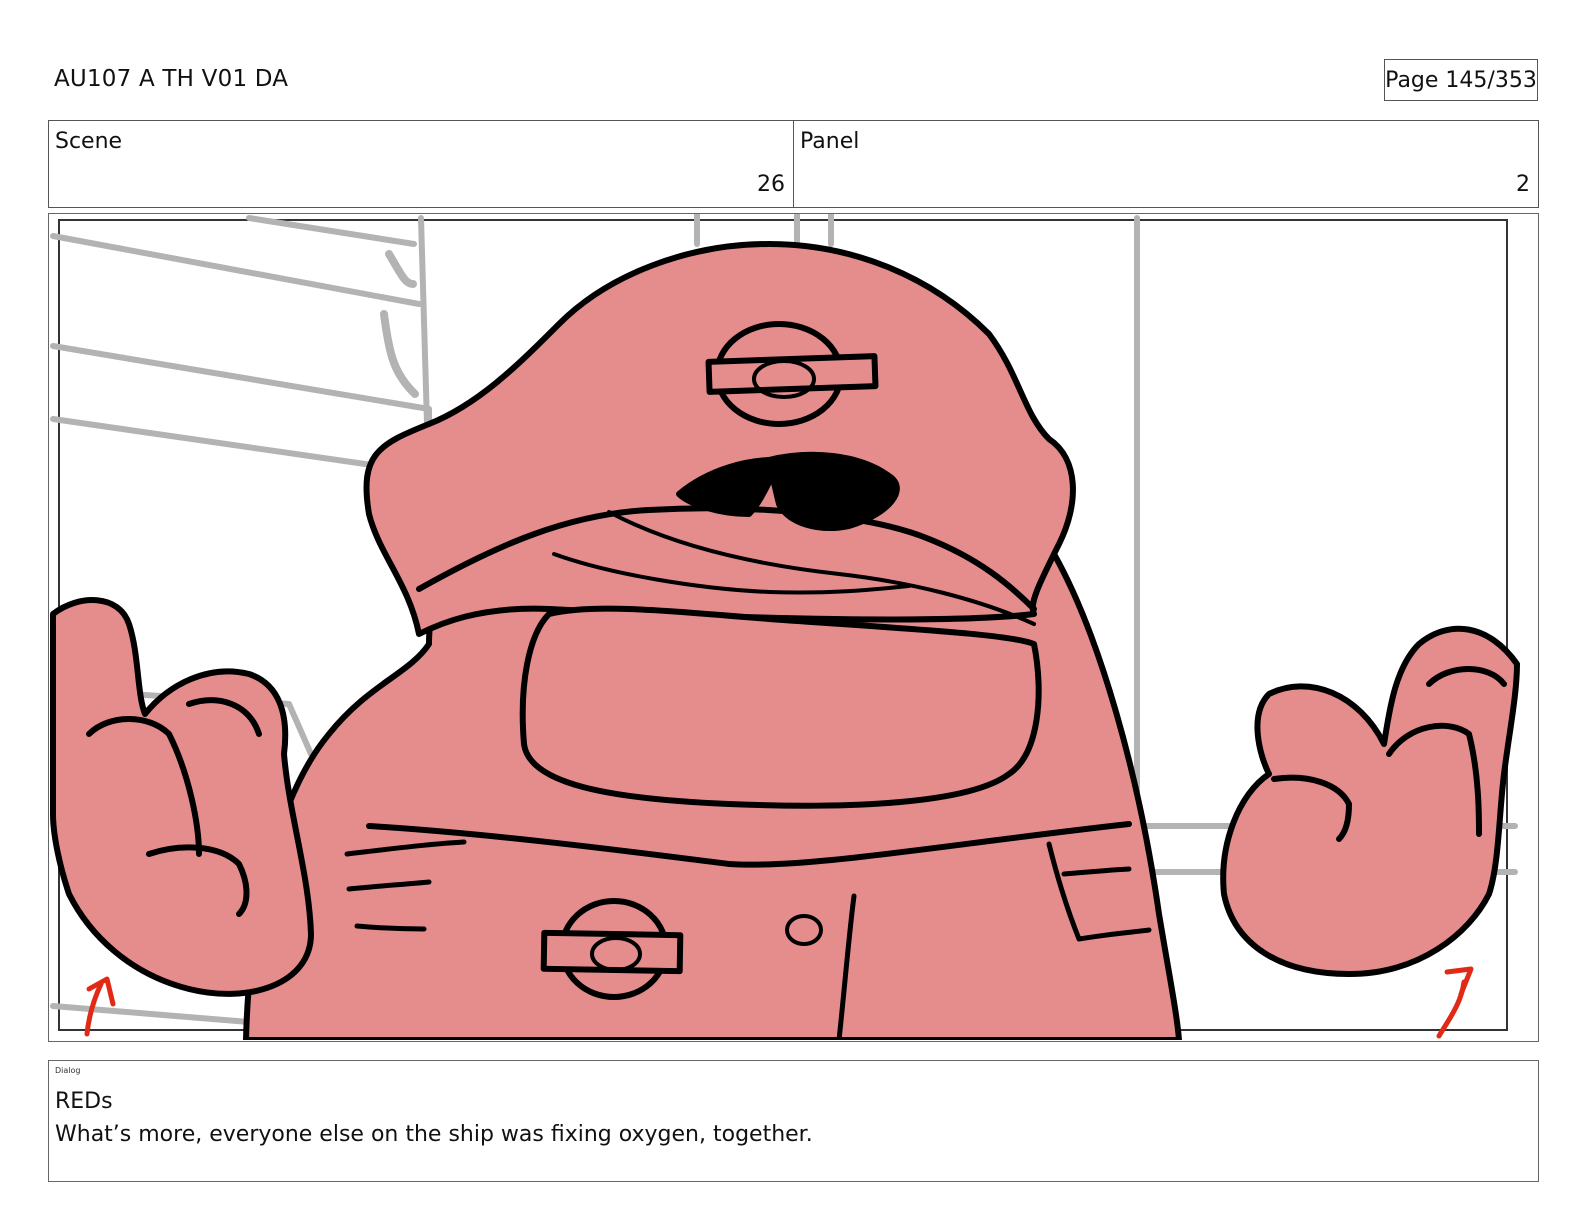 The image size is (1584, 1224). What do you see at coordinates (68, 1070) in the screenshot?
I see `dialog-tag: Dialog` at bounding box center [68, 1070].